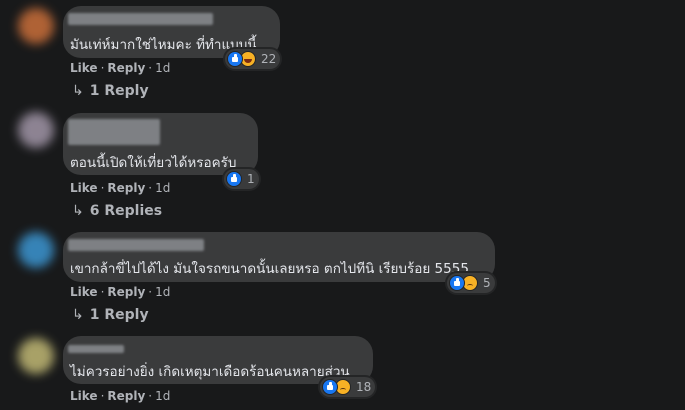 This screenshot has height=410, width=685. I want to click on reaction-summary: 1, so click(241, 179).